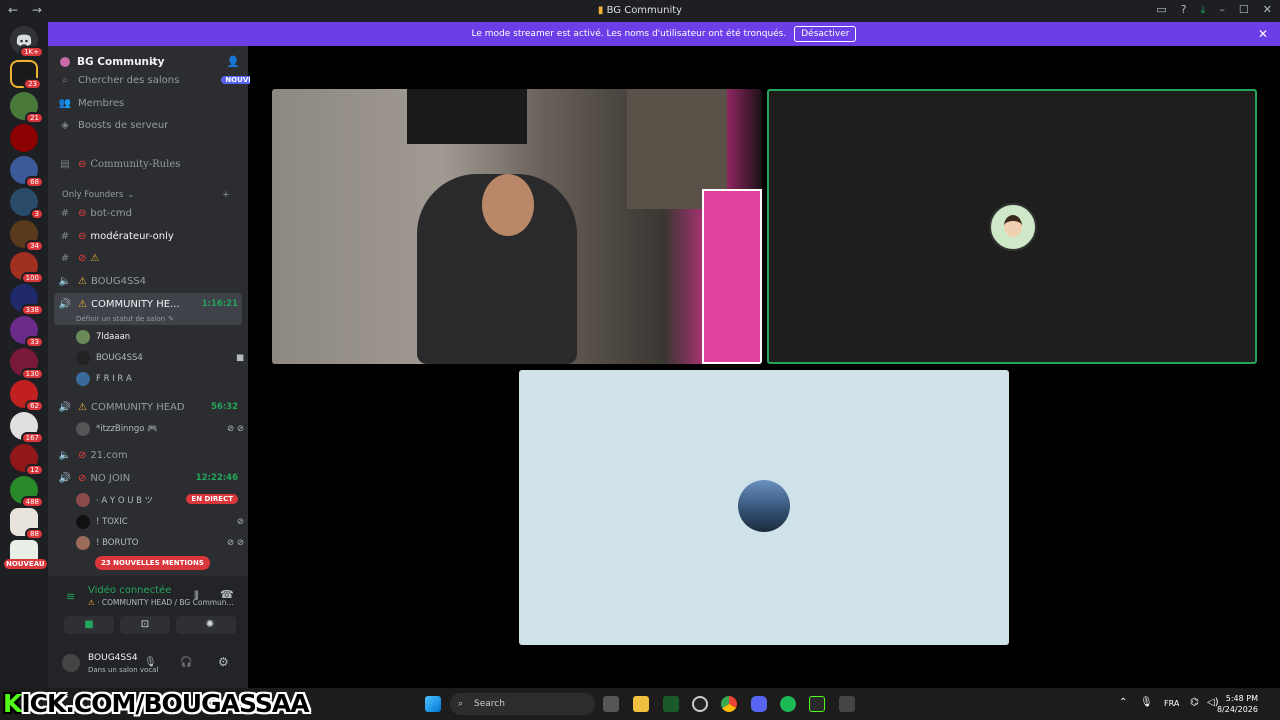  Describe the element at coordinates (145, 625) in the screenshot. I see `screenshare-button: ⊡` at that location.